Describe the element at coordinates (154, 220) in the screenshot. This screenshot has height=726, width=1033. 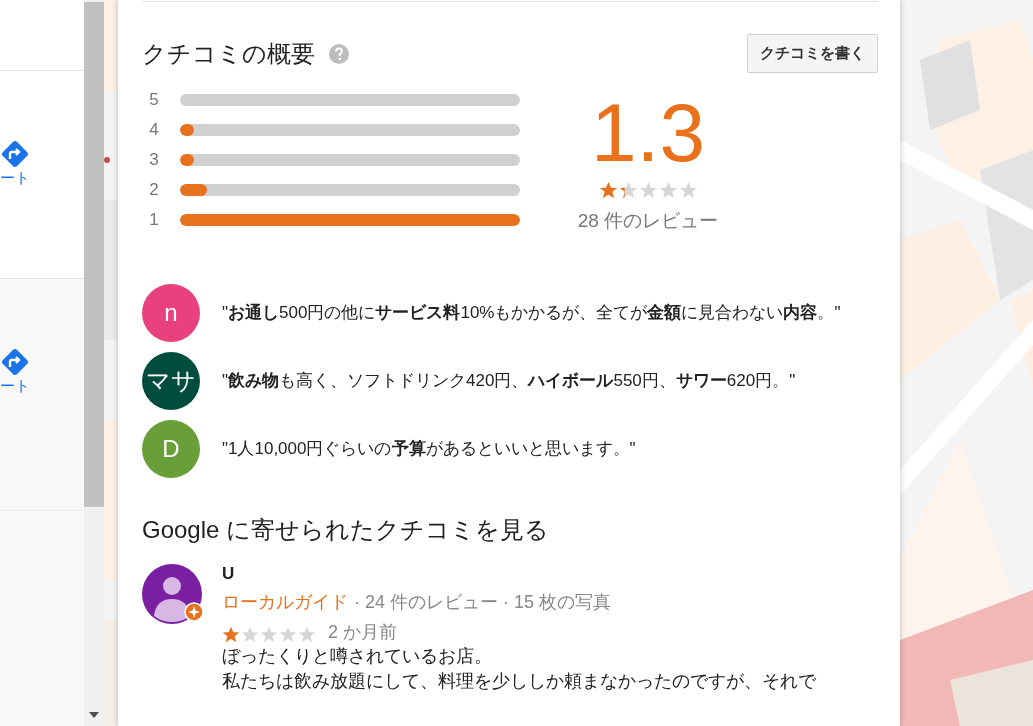
I see `star-level-label: 1` at that location.